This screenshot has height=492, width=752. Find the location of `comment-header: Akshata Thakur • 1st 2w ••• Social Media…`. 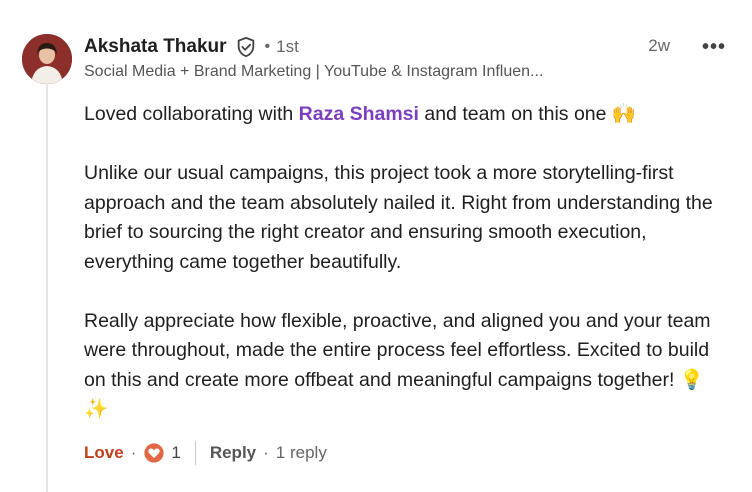

comment-header: Akshata Thakur • 1st 2w ••• Social Media… is located at coordinates (408, 57).